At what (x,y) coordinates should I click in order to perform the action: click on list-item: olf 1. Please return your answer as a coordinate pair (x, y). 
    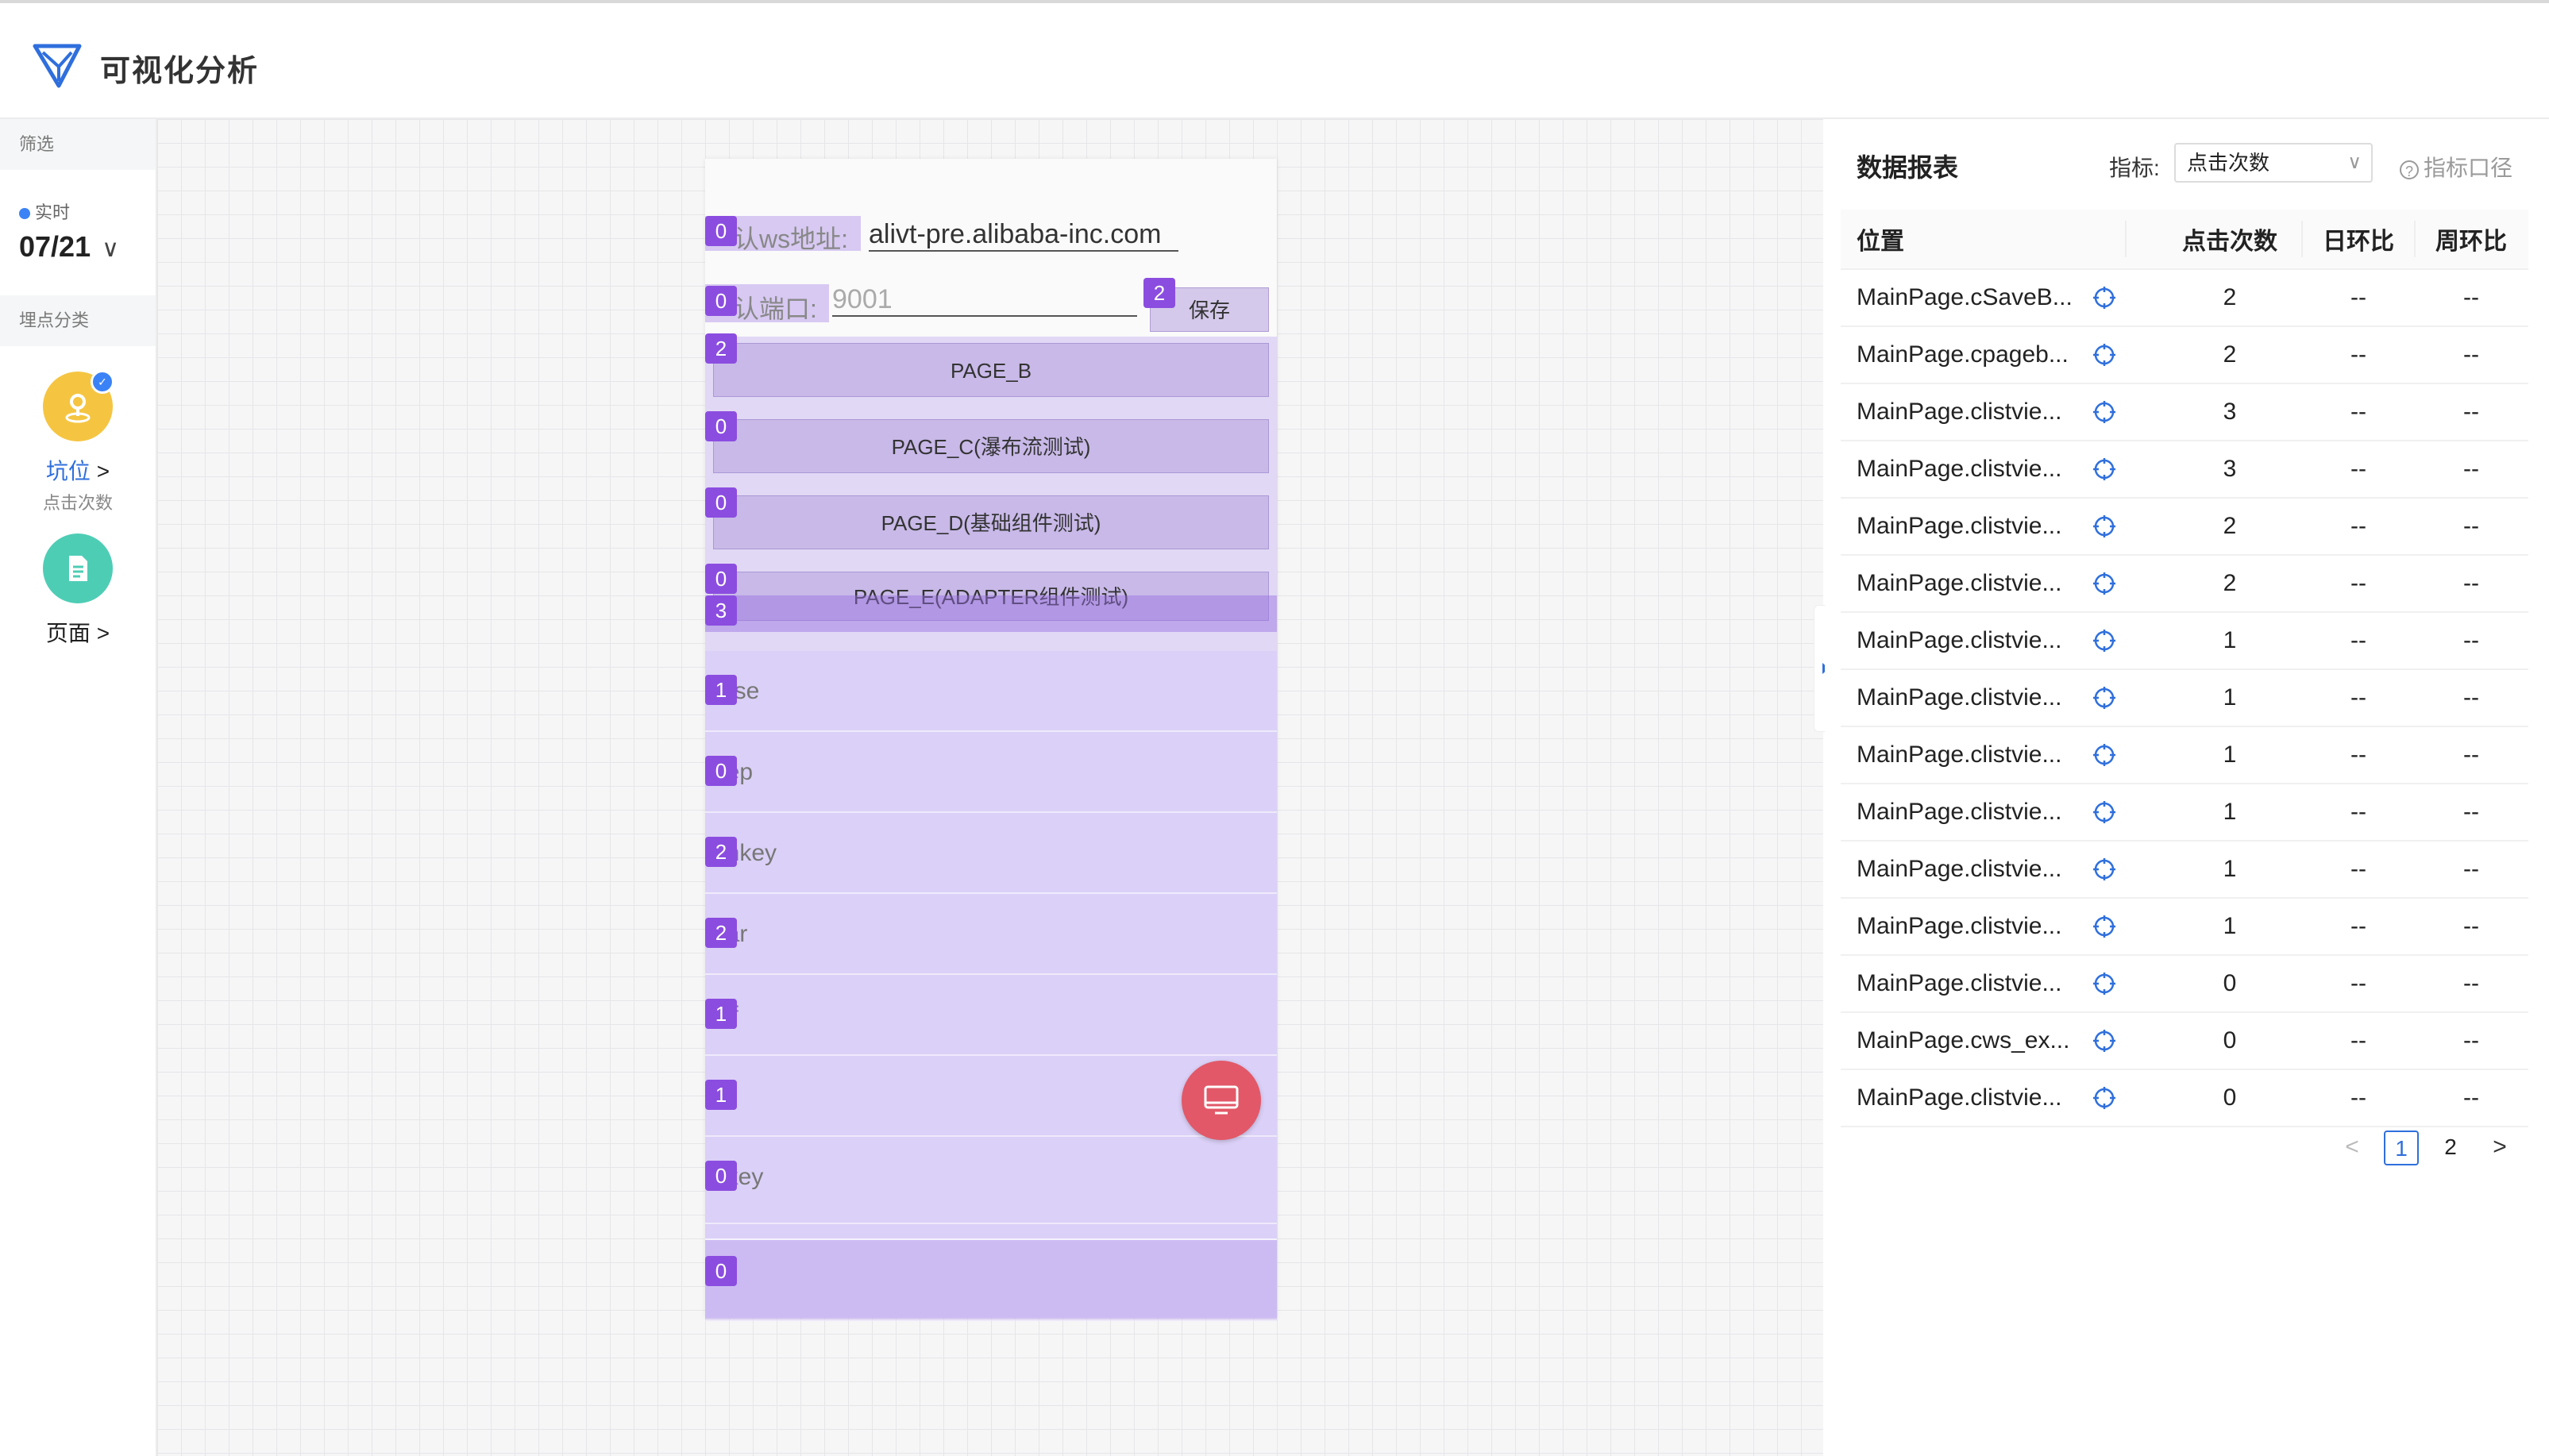
    Looking at the image, I should click on (991, 1015).